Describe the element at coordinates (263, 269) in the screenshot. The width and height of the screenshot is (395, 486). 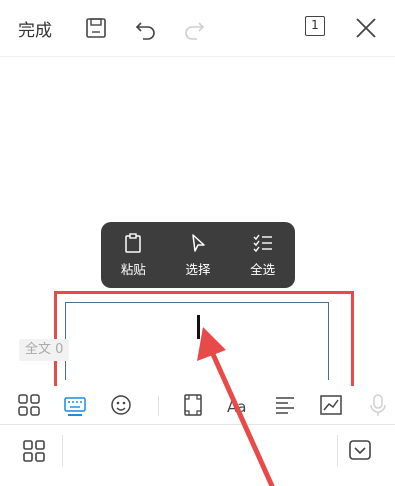
I see `select-all-label: 全选` at that location.